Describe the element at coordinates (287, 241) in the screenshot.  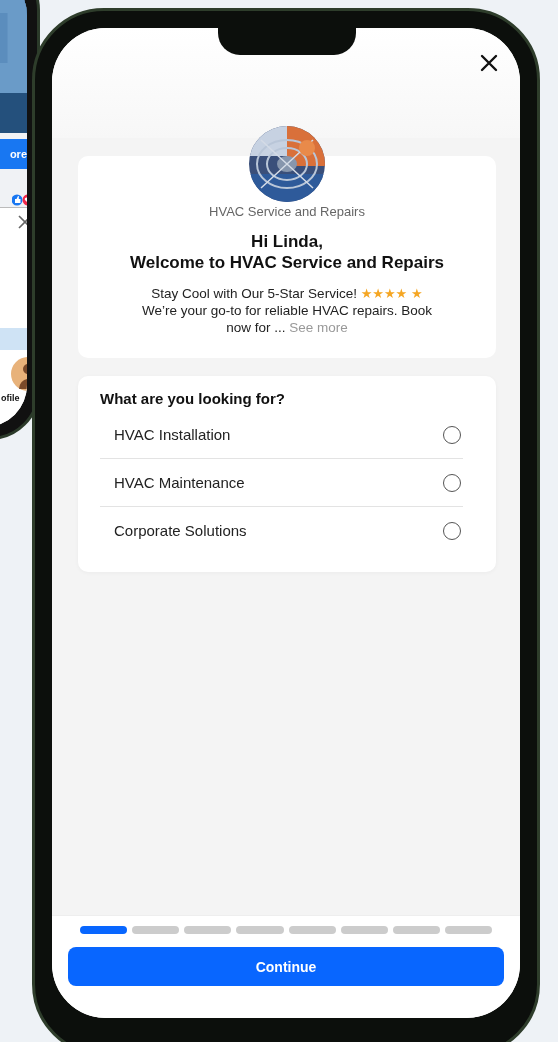
I see `greeting-title: Hi Linda,` at that location.